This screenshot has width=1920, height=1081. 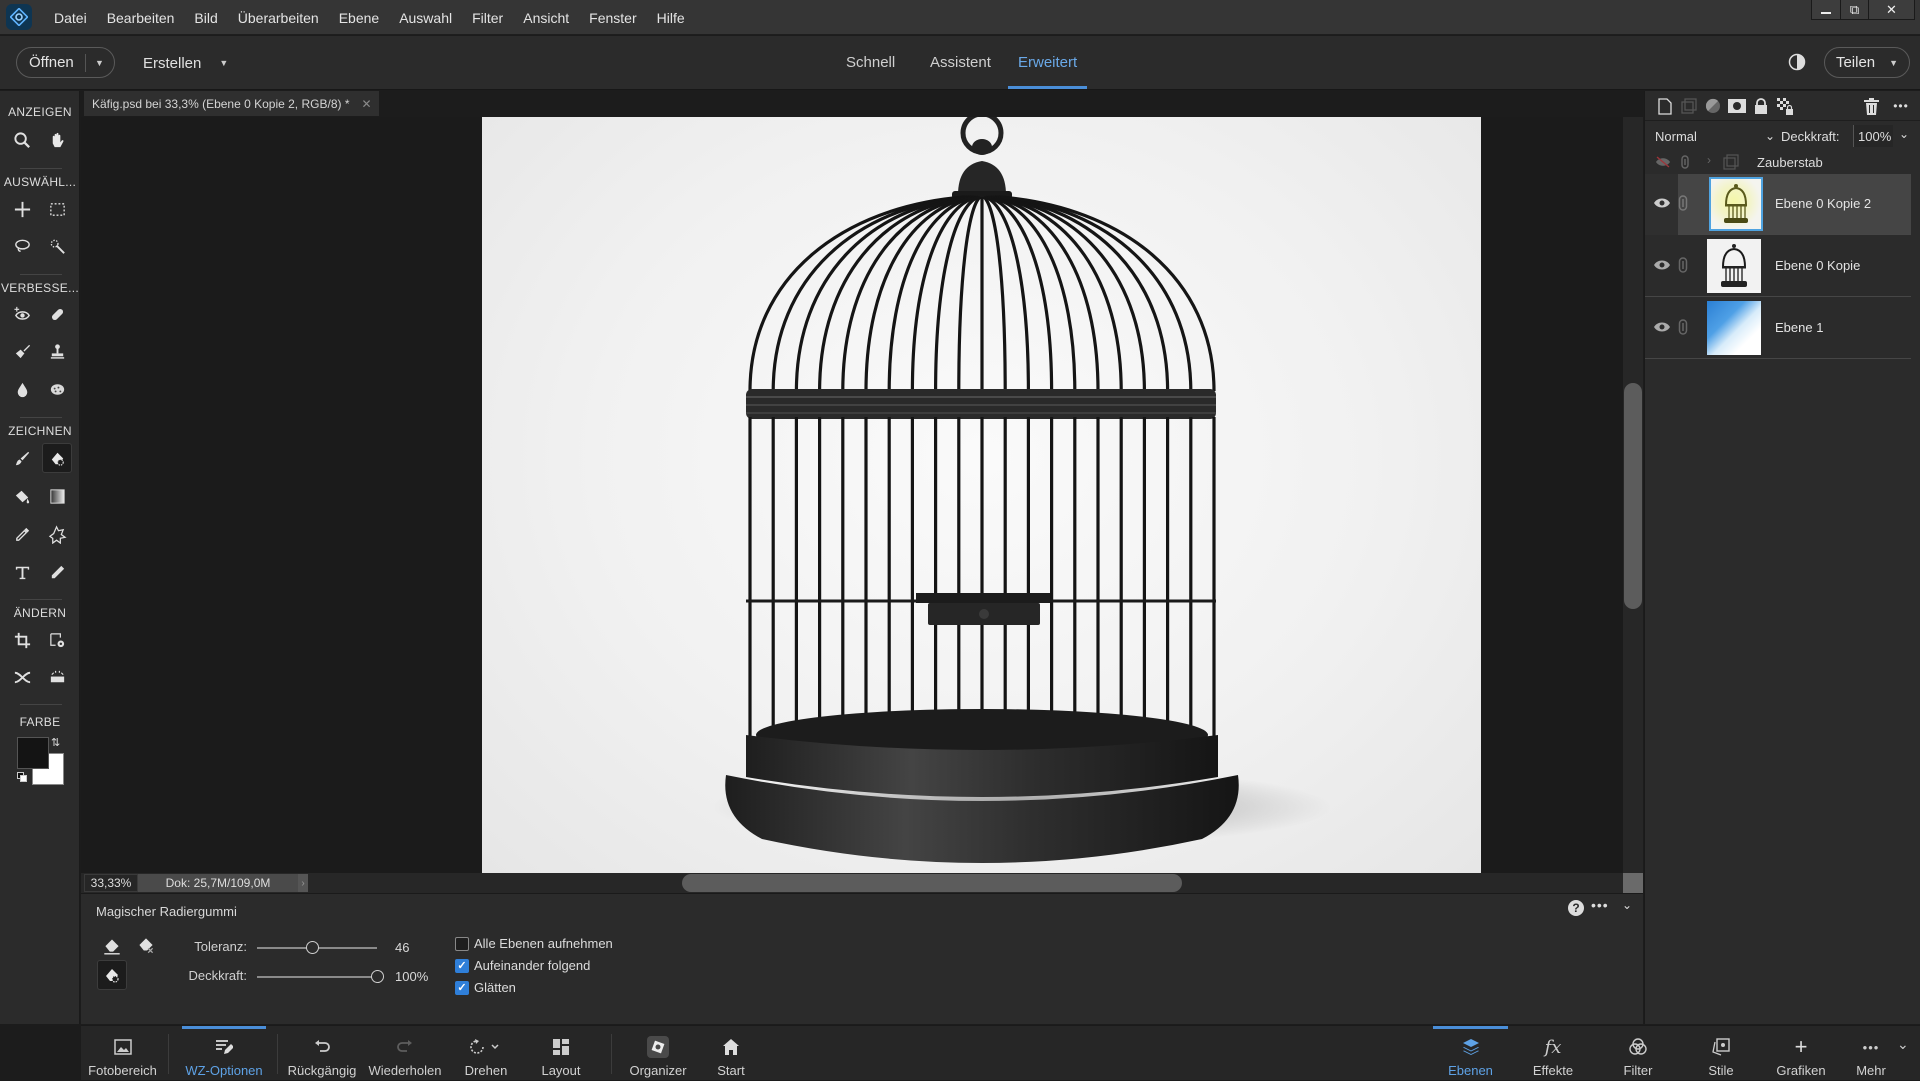 What do you see at coordinates (1713, 106) in the screenshot?
I see `adjustment-layer-icon` at bounding box center [1713, 106].